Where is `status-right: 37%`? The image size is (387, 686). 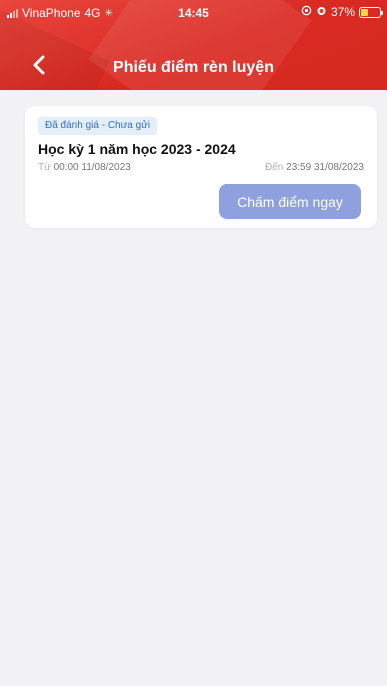 status-right: 37% is located at coordinates (342, 12).